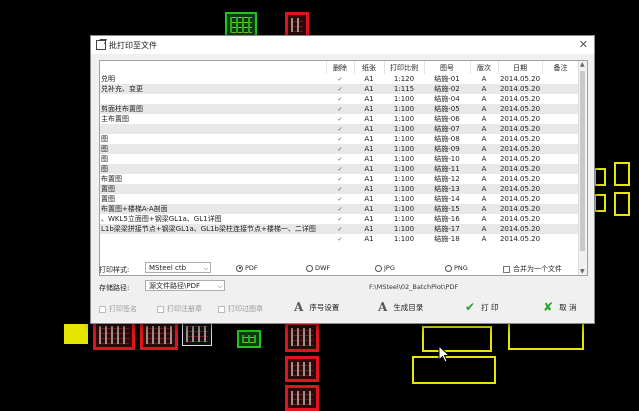 The height and width of the screenshot is (411, 639). What do you see at coordinates (456, 268) in the screenshot?
I see `format-radio-png: PNG` at bounding box center [456, 268].